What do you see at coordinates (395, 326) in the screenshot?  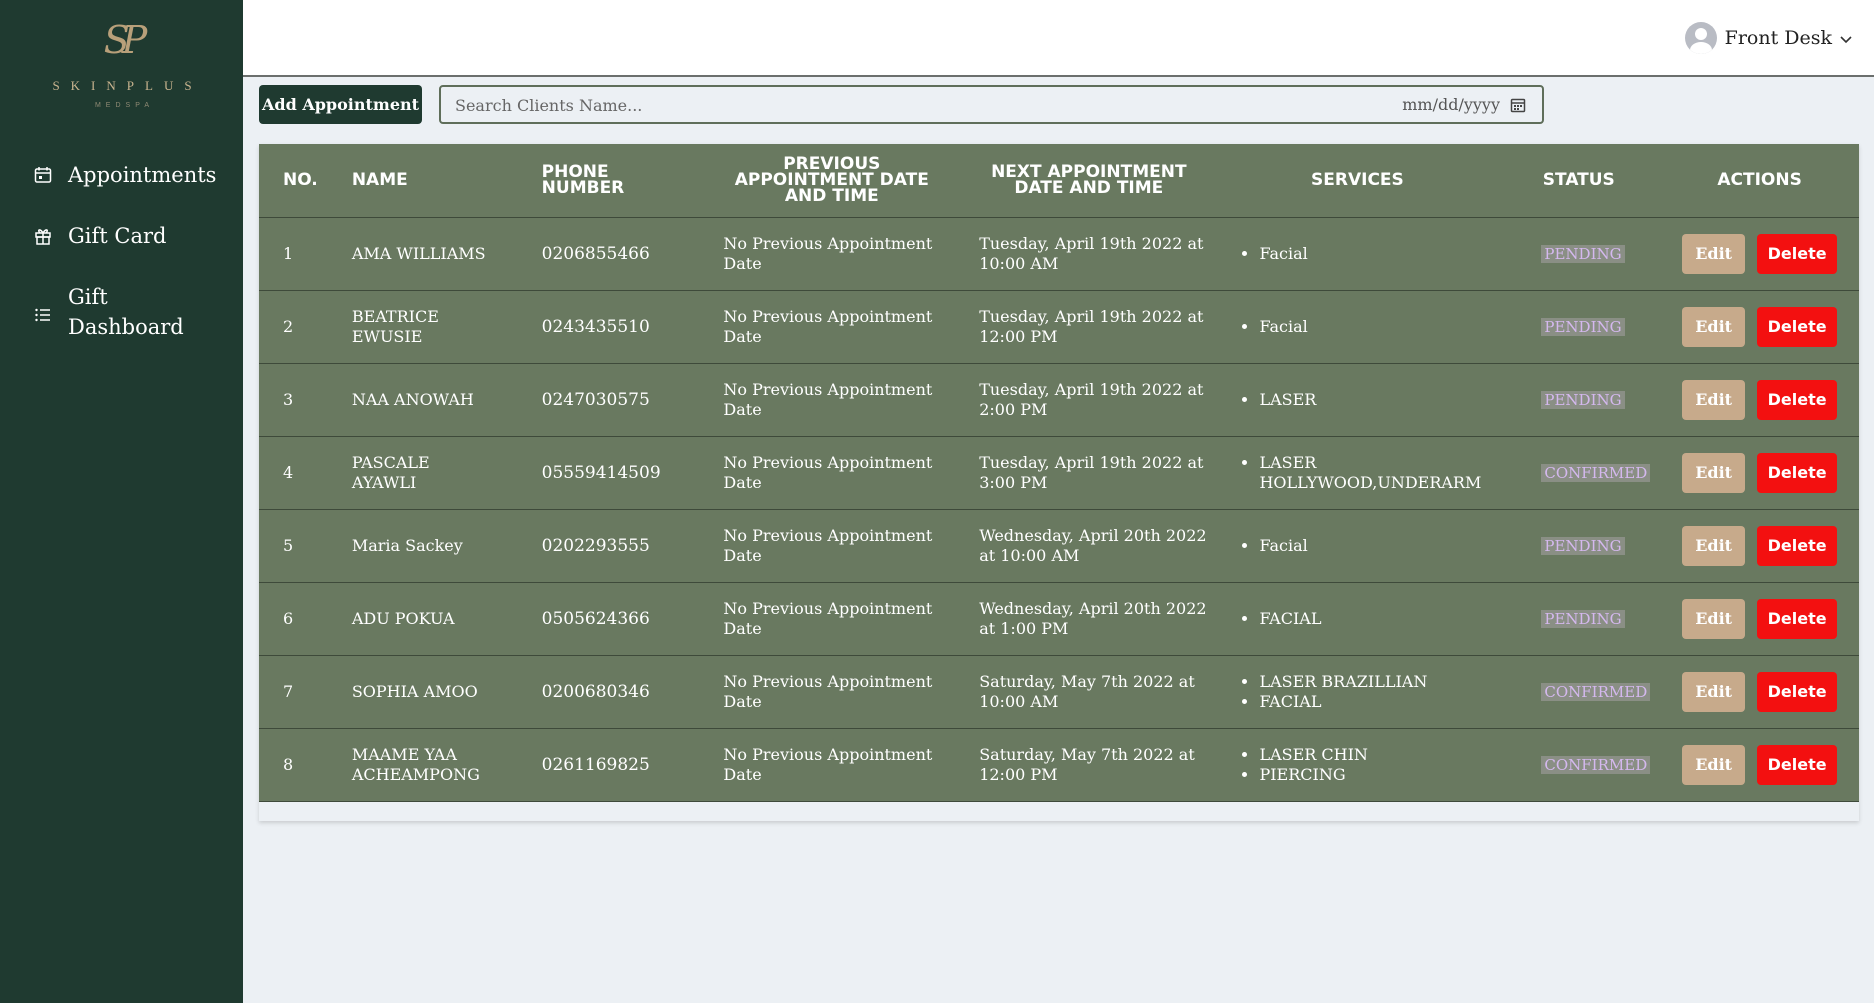 I see `cell-name: BEATRICE EWUSIE` at bounding box center [395, 326].